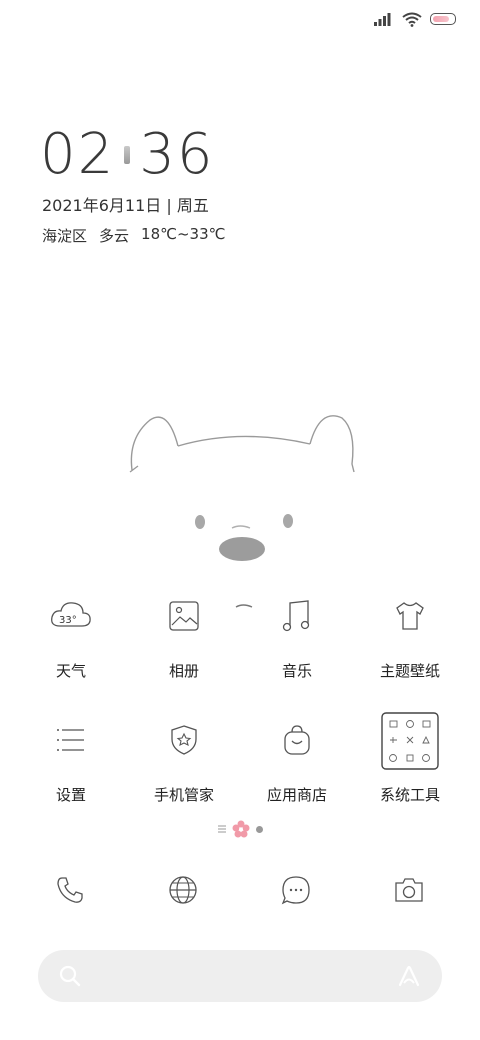 Image resolution: width=480 pixels, height=1040 pixels. I want to click on search-icon, so click(70, 976).